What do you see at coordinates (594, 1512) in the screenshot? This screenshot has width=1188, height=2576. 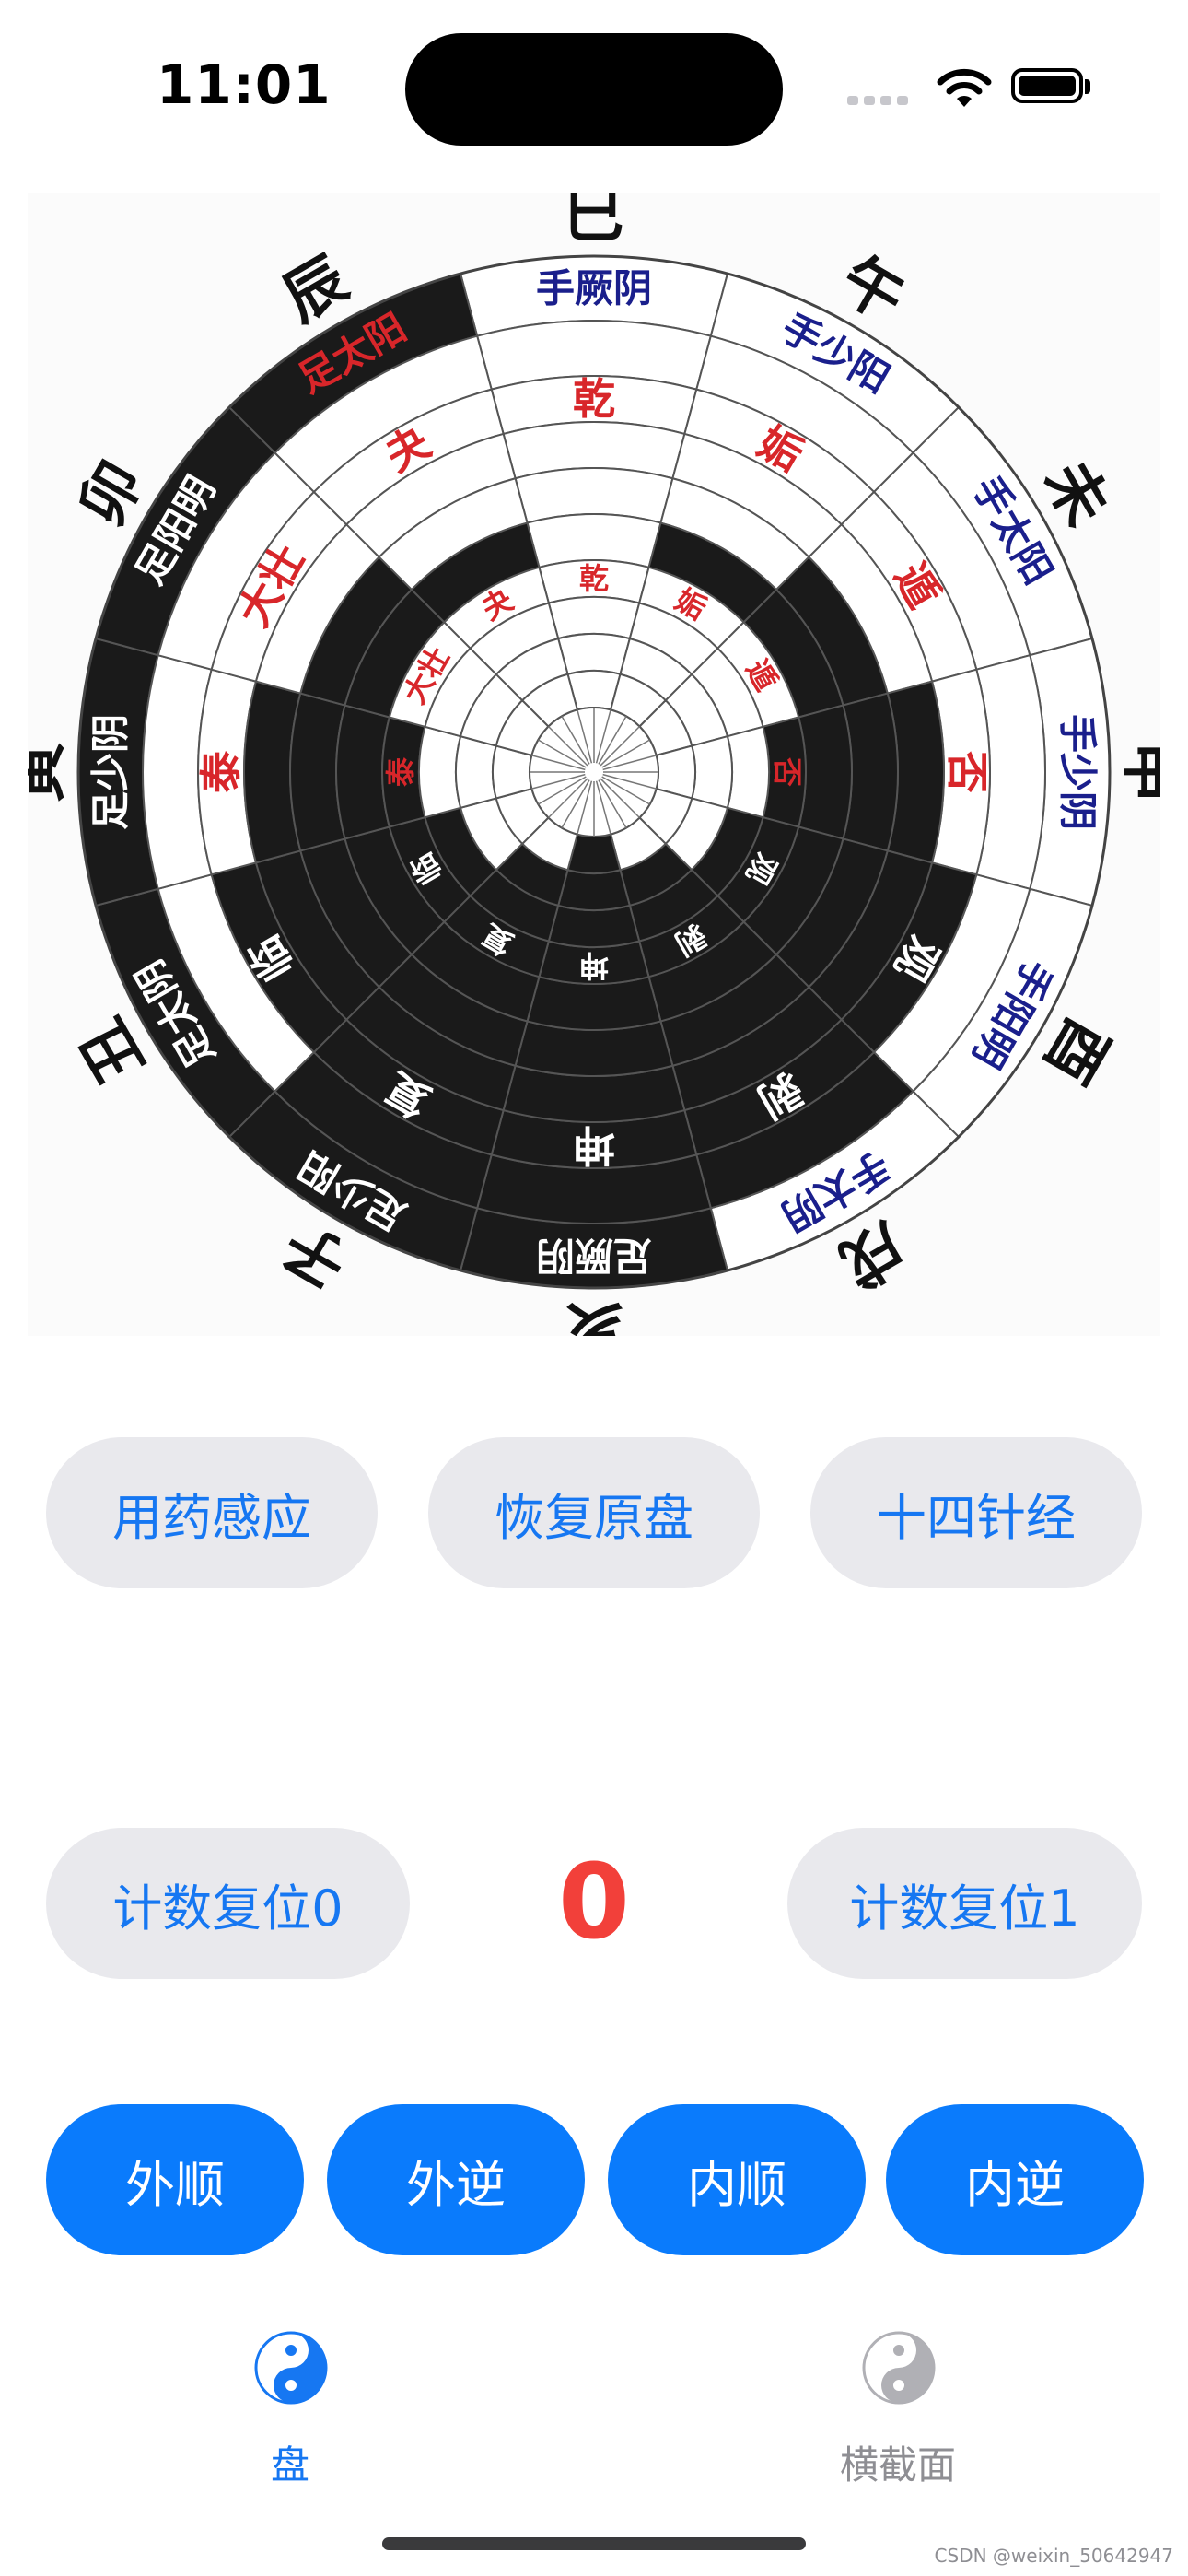 I see `restore-wheel-button: 恢复原盘` at bounding box center [594, 1512].